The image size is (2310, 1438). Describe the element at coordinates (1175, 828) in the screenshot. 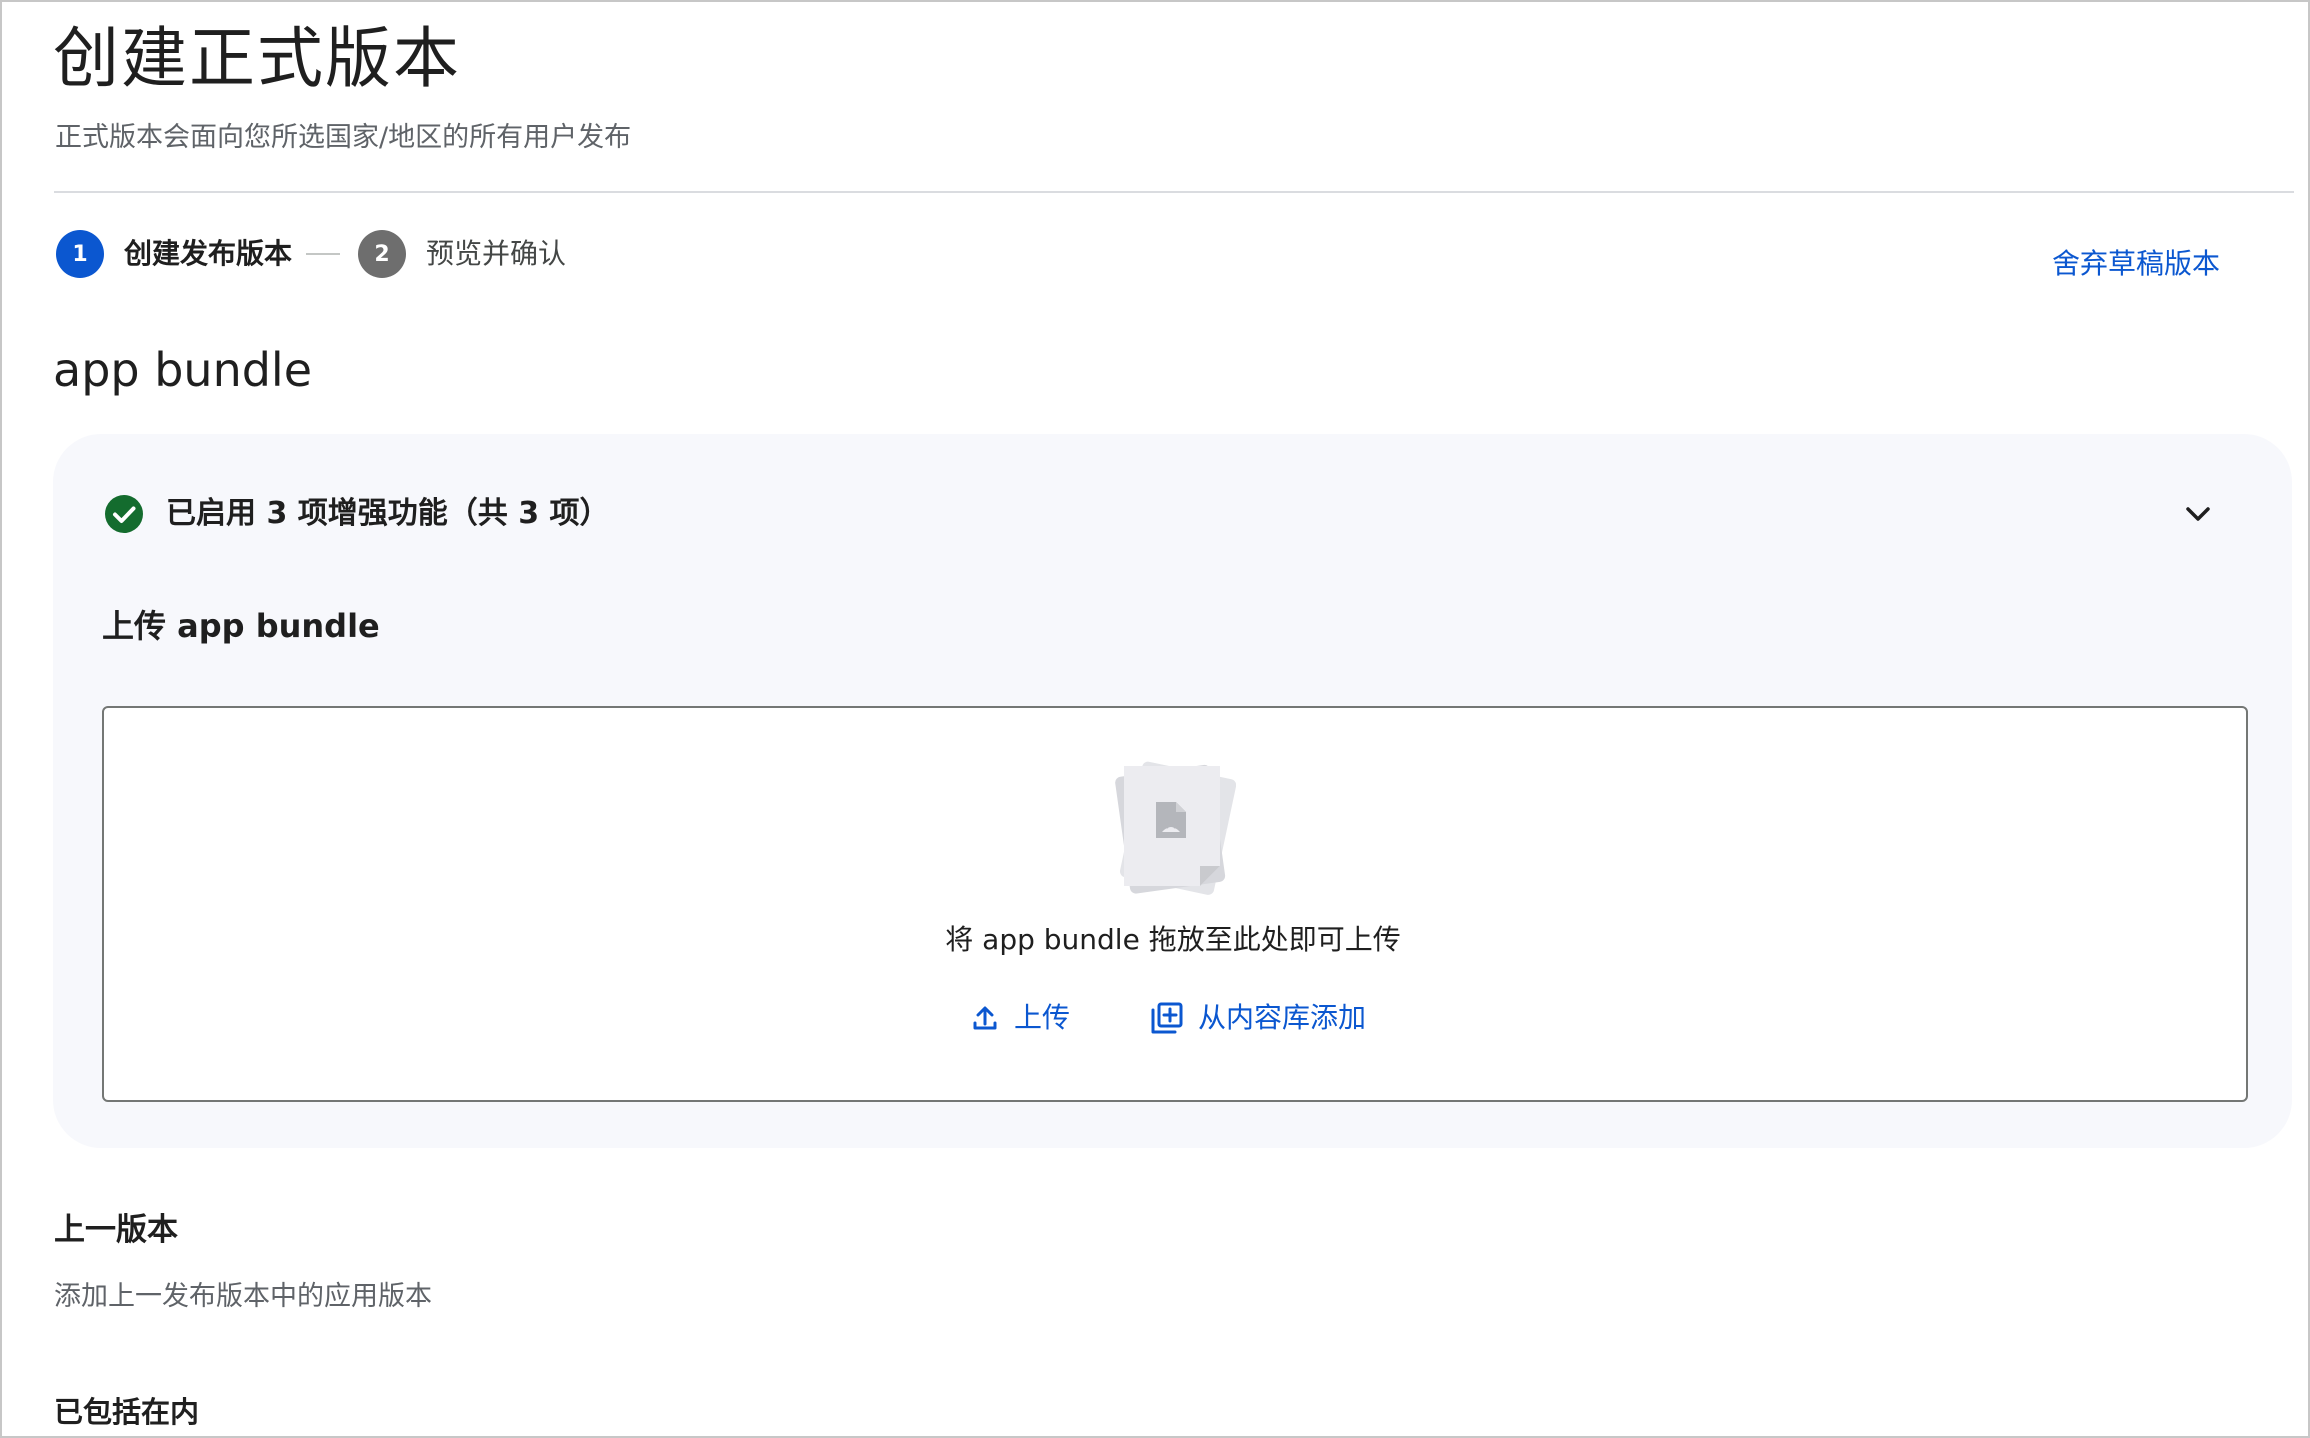

I see `file-document-icon` at that location.